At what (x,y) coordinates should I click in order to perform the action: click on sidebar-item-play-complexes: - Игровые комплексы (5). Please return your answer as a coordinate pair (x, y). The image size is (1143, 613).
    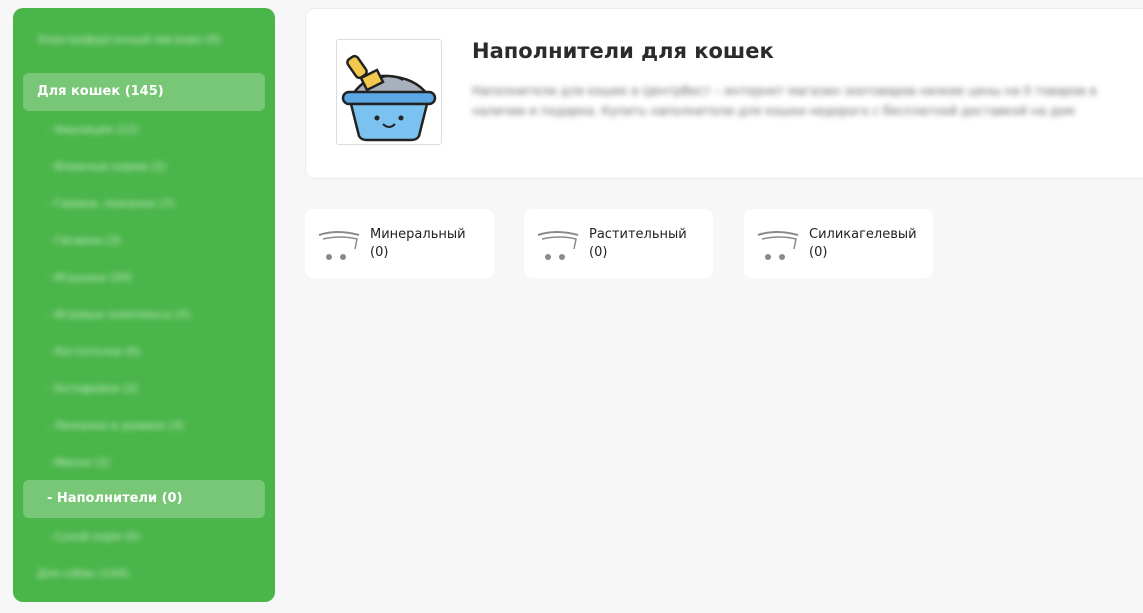
    Looking at the image, I should click on (144, 315).